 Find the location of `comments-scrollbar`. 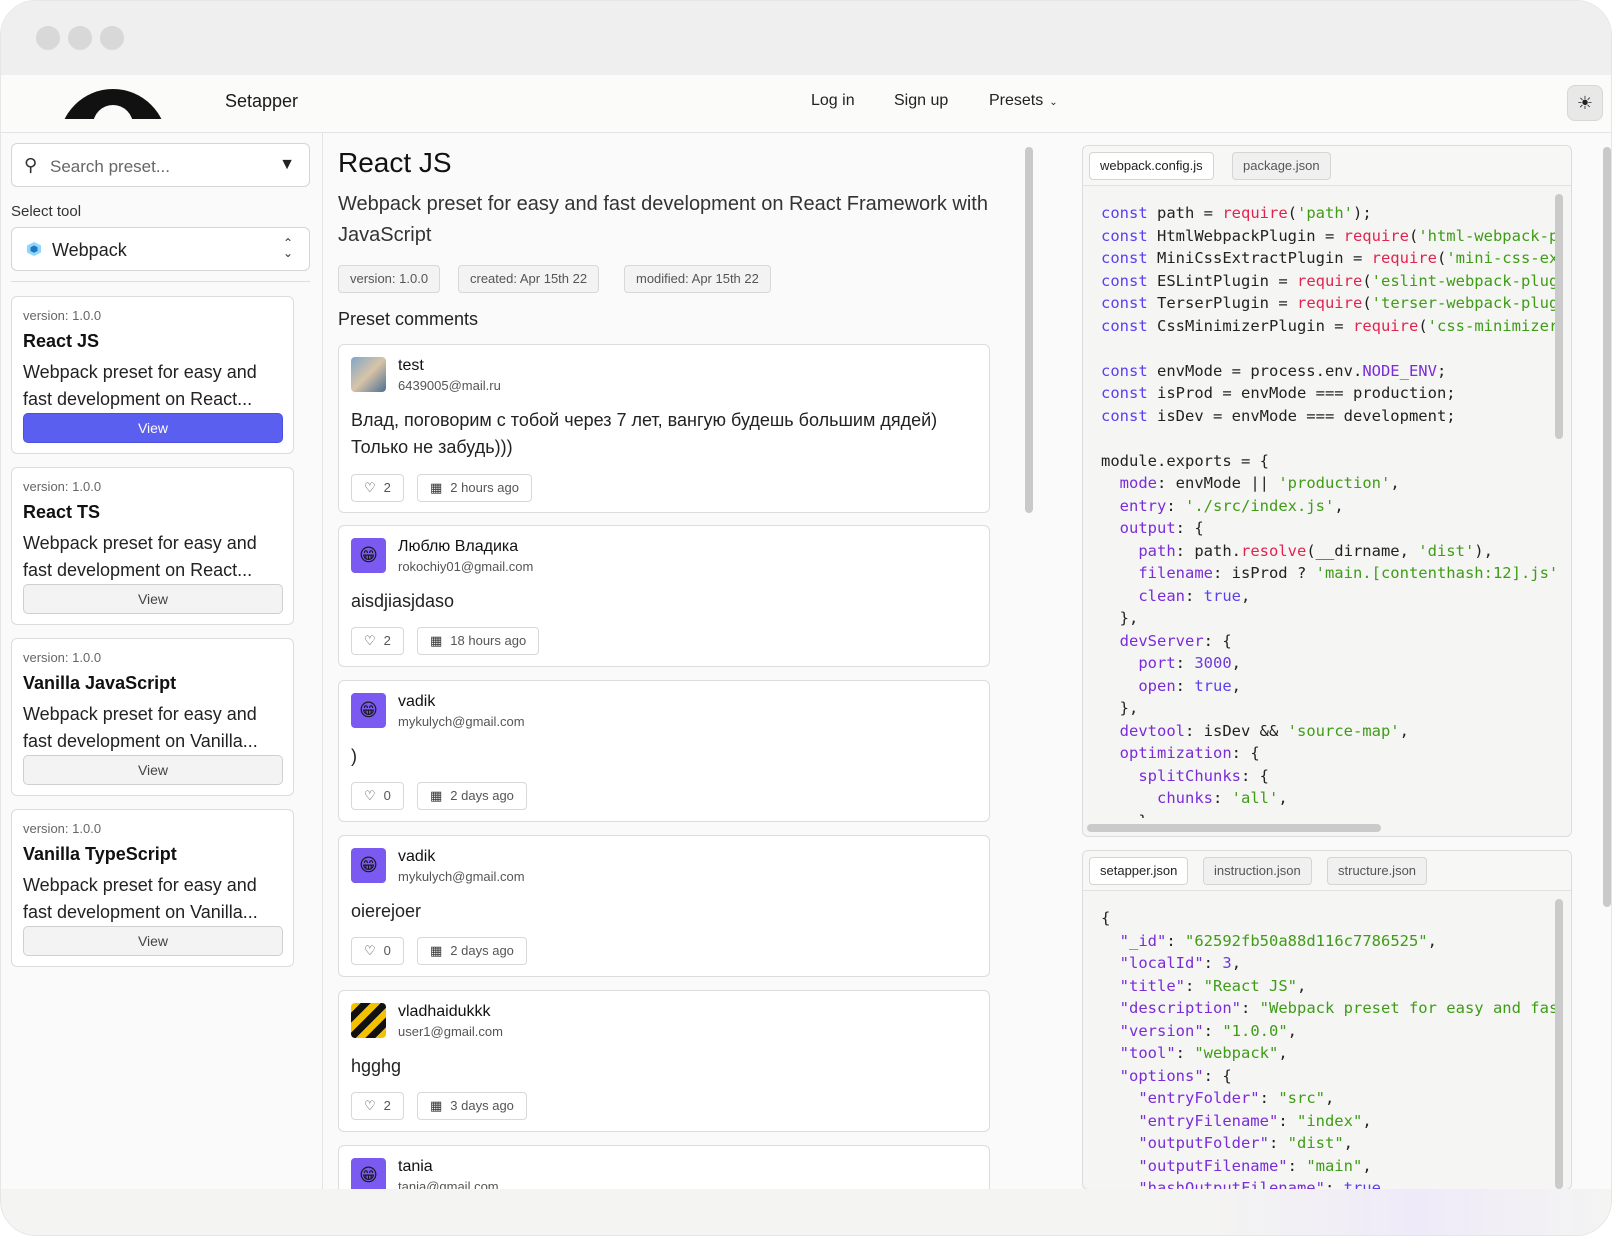

comments-scrollbar is located at coordinates (1029, 330).